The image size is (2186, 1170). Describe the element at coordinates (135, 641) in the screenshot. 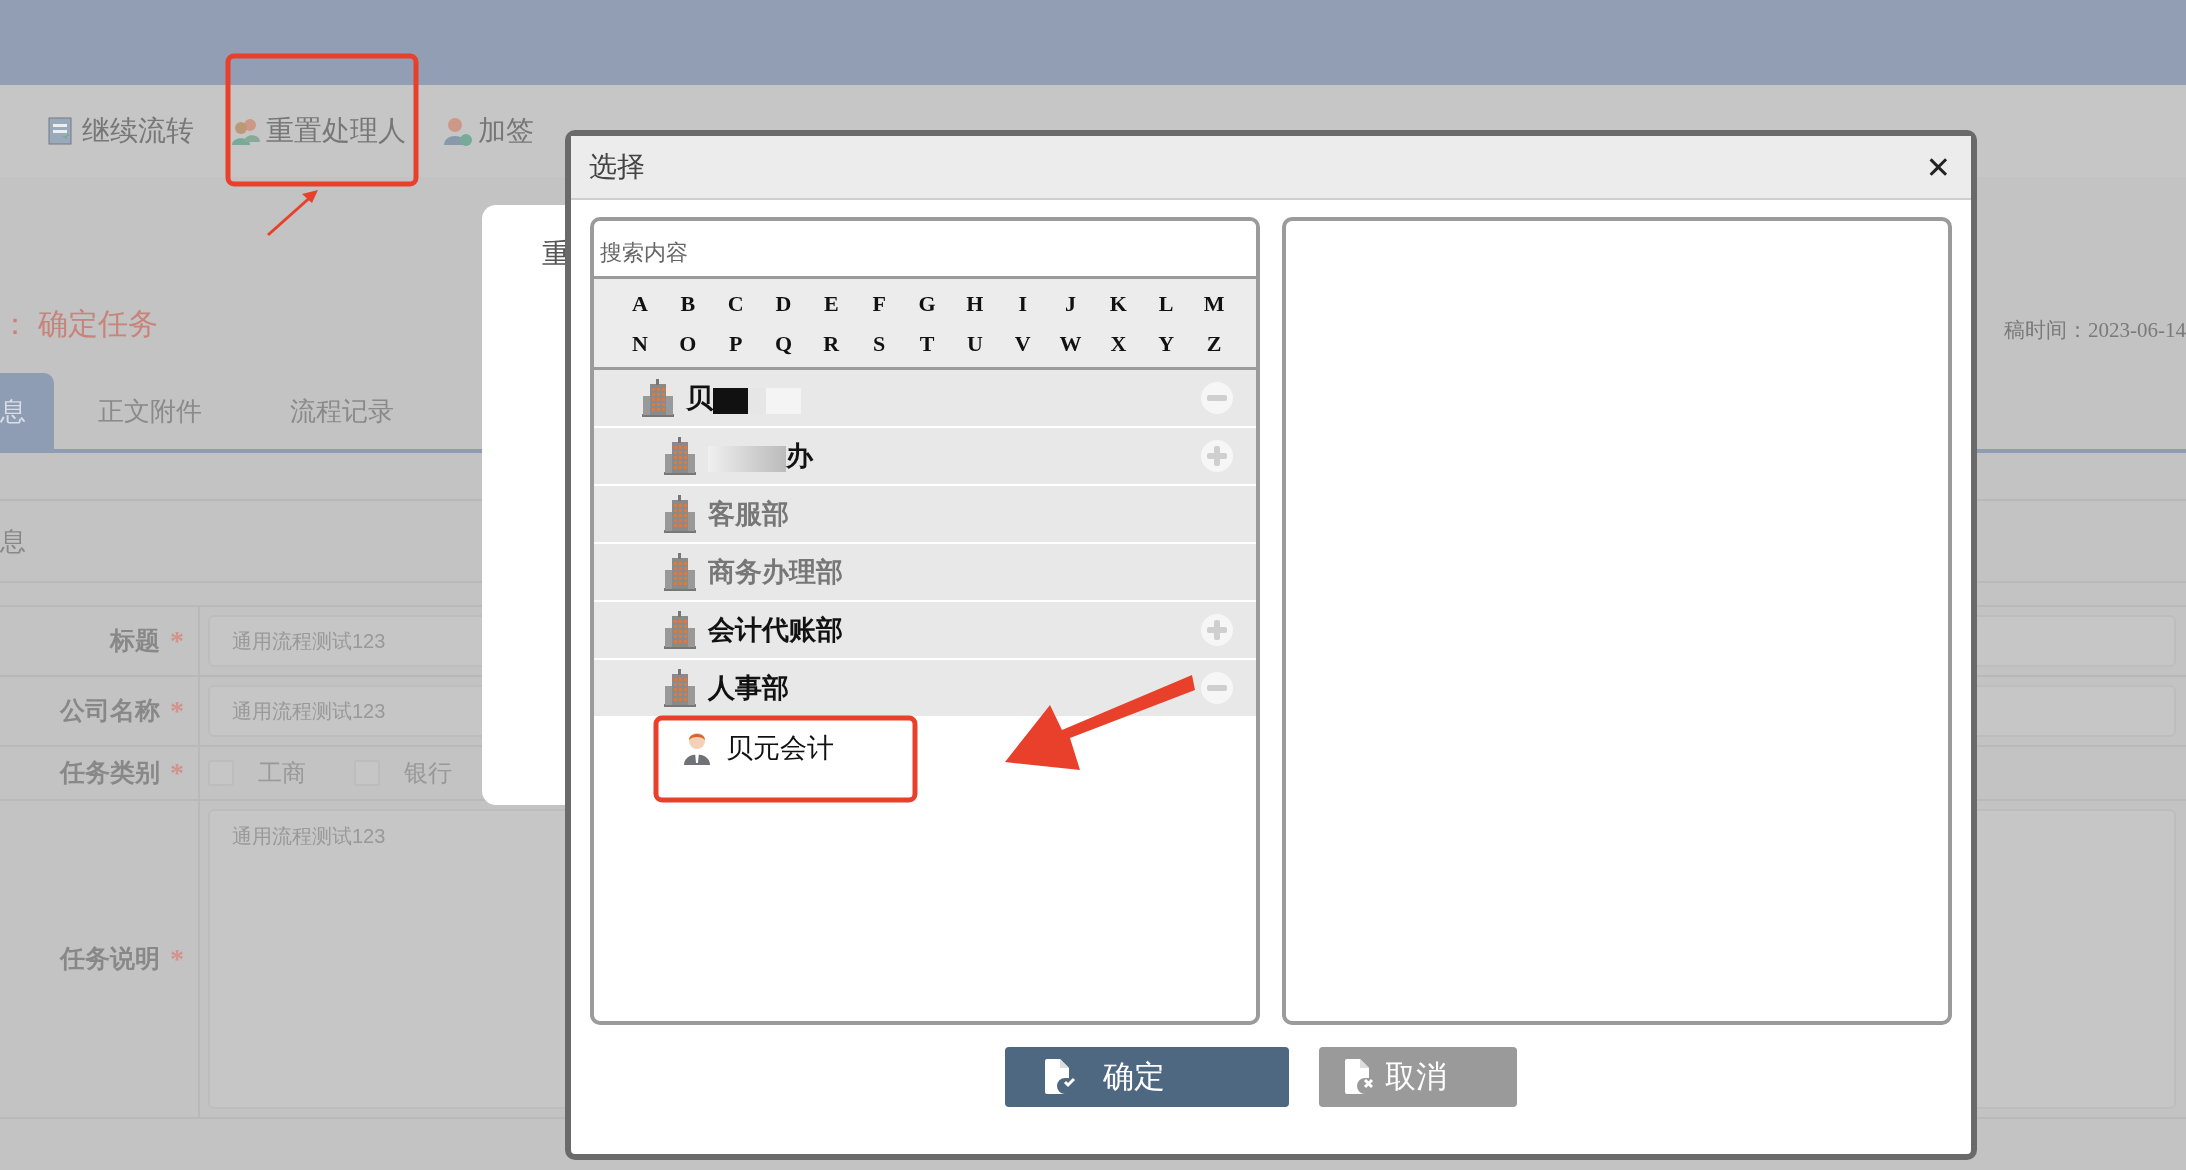

I see `field-label: 标题` at that location.